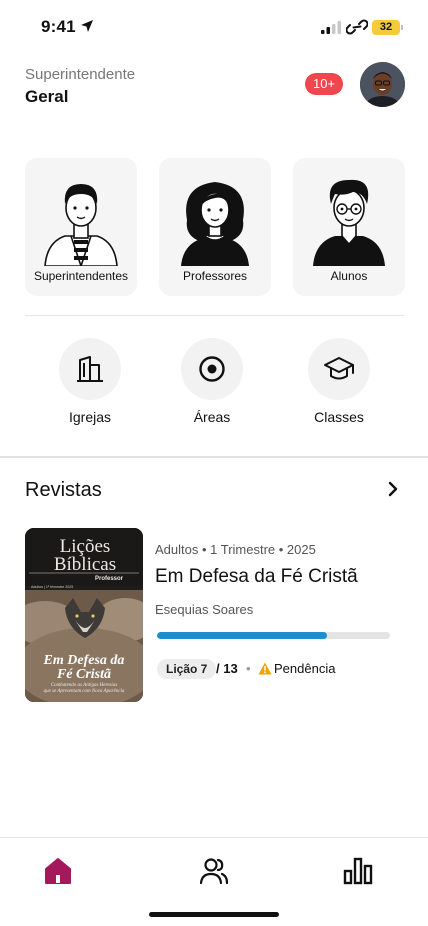 The height and width of the screenshot is (926, 428). I want to click on magazine-author: Esequias Soares, so click(204, 609).